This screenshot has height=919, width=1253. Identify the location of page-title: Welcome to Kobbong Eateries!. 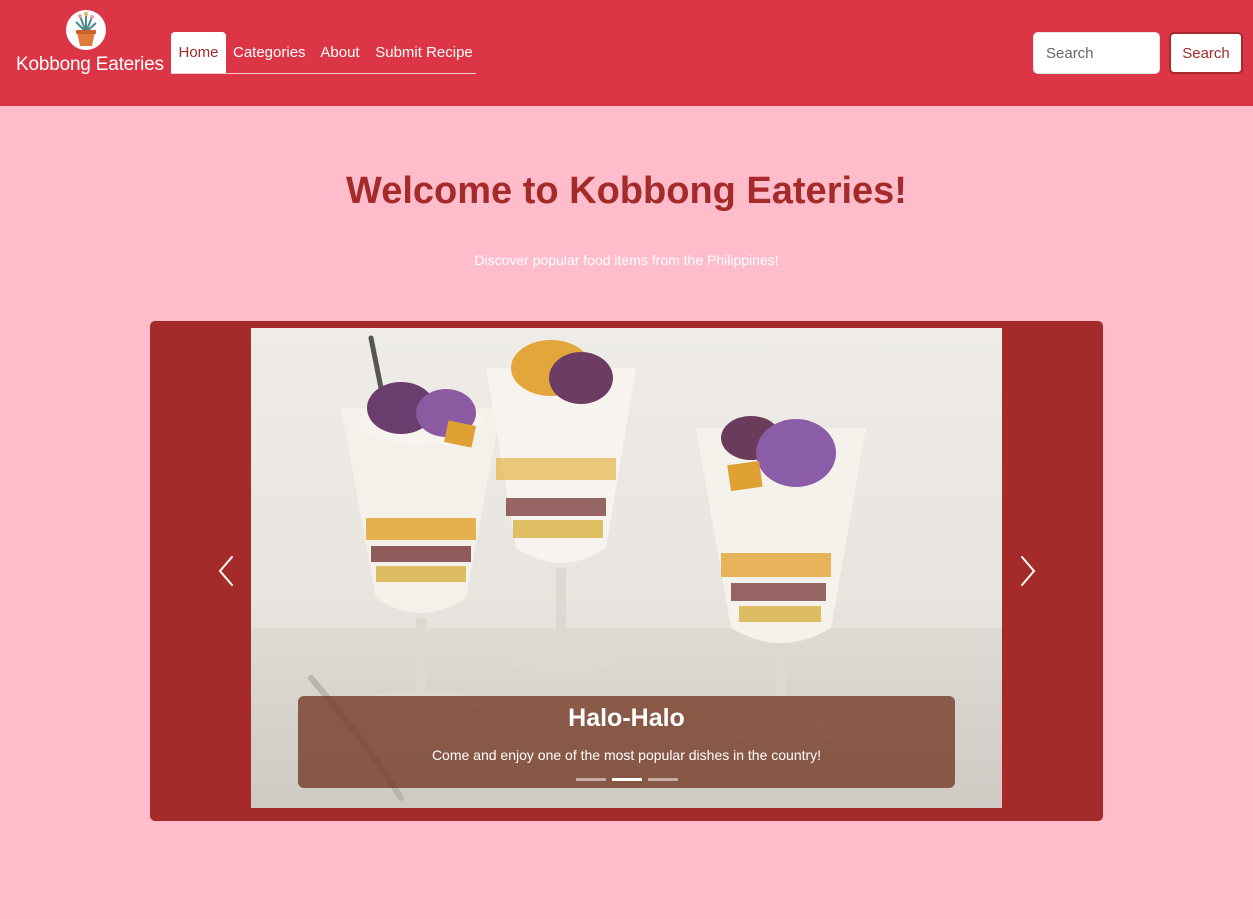
(626, 191).